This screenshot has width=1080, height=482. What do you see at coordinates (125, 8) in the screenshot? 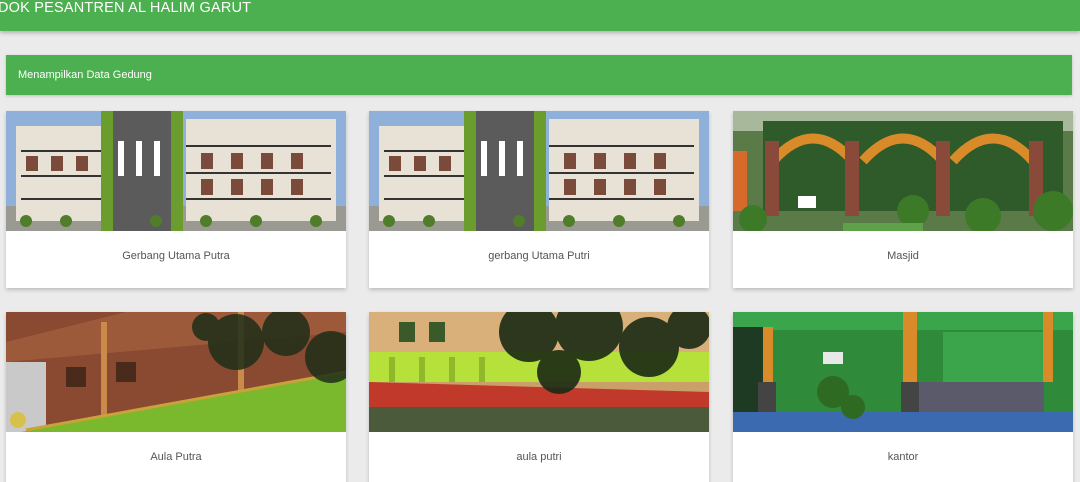
I see `app-title: DOK PESANTREN AL HALIM GARUT` at bounding box center [125, 8].